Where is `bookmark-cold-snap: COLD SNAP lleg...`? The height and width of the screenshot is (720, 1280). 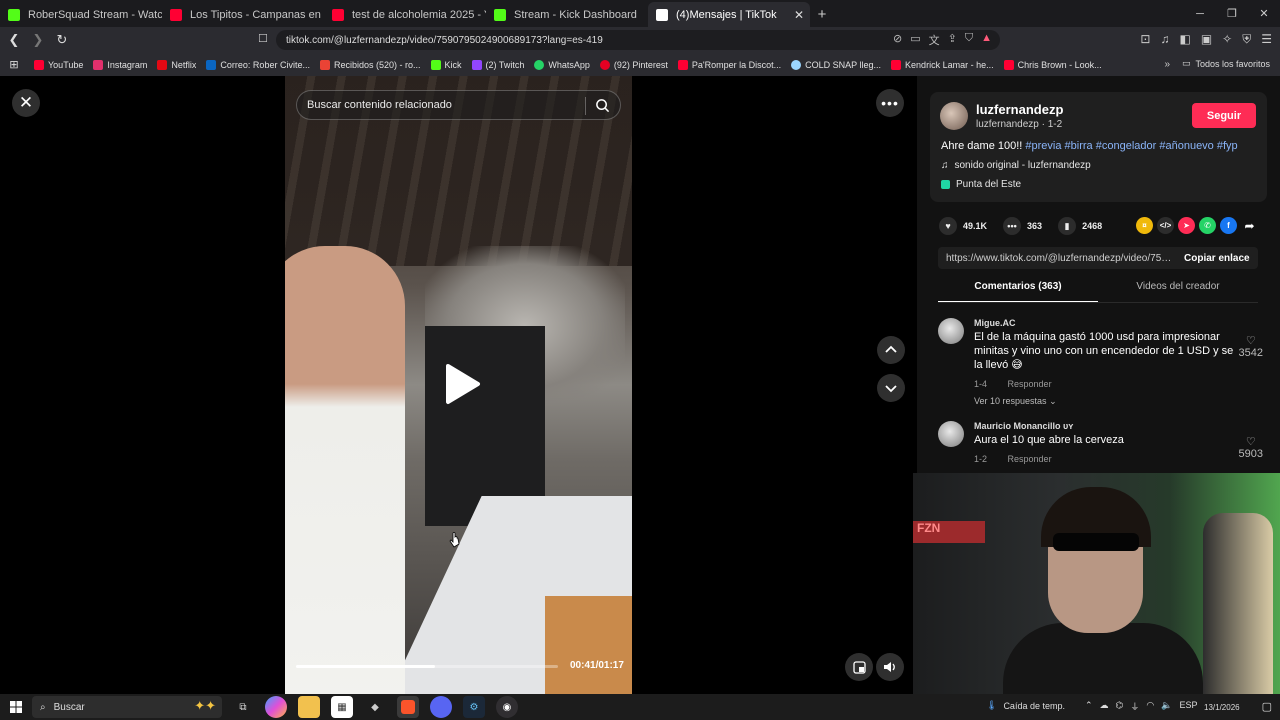
bookmark-cold-snap: COLD SNAP lleg... is located at coordinates (836, 64).